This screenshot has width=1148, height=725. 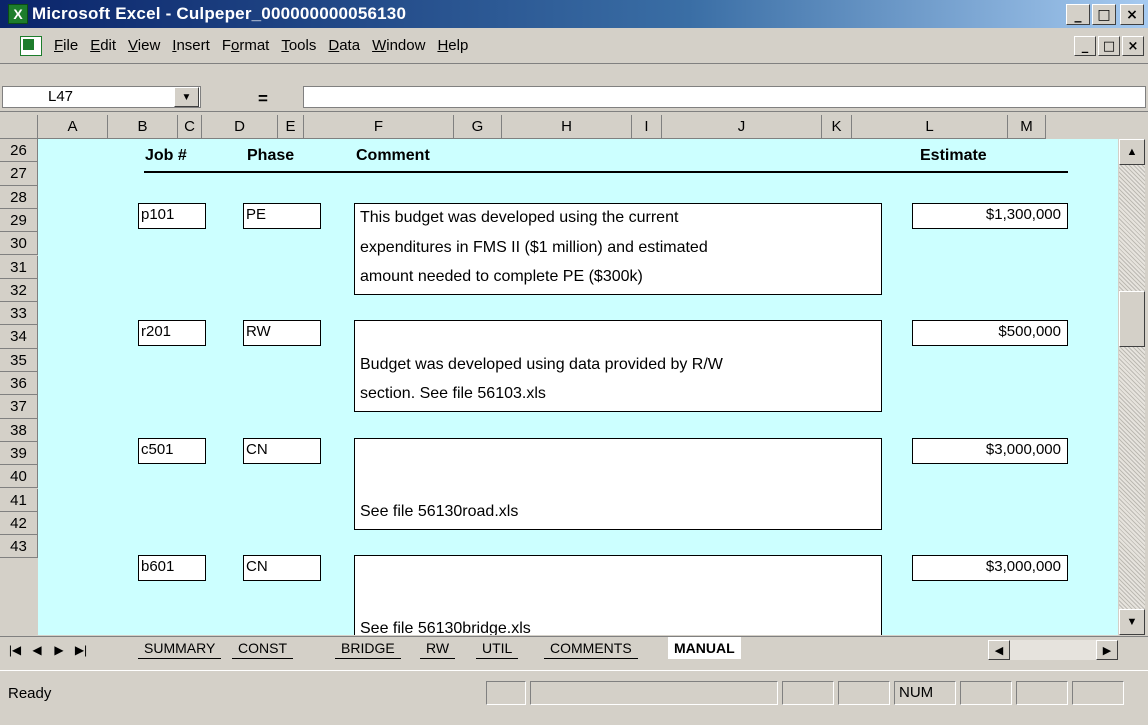 What do you see at coordinates (925, 693) in the screenshot?
I see `num-lock-indicator: NUM` at bounding box center [925, 693].